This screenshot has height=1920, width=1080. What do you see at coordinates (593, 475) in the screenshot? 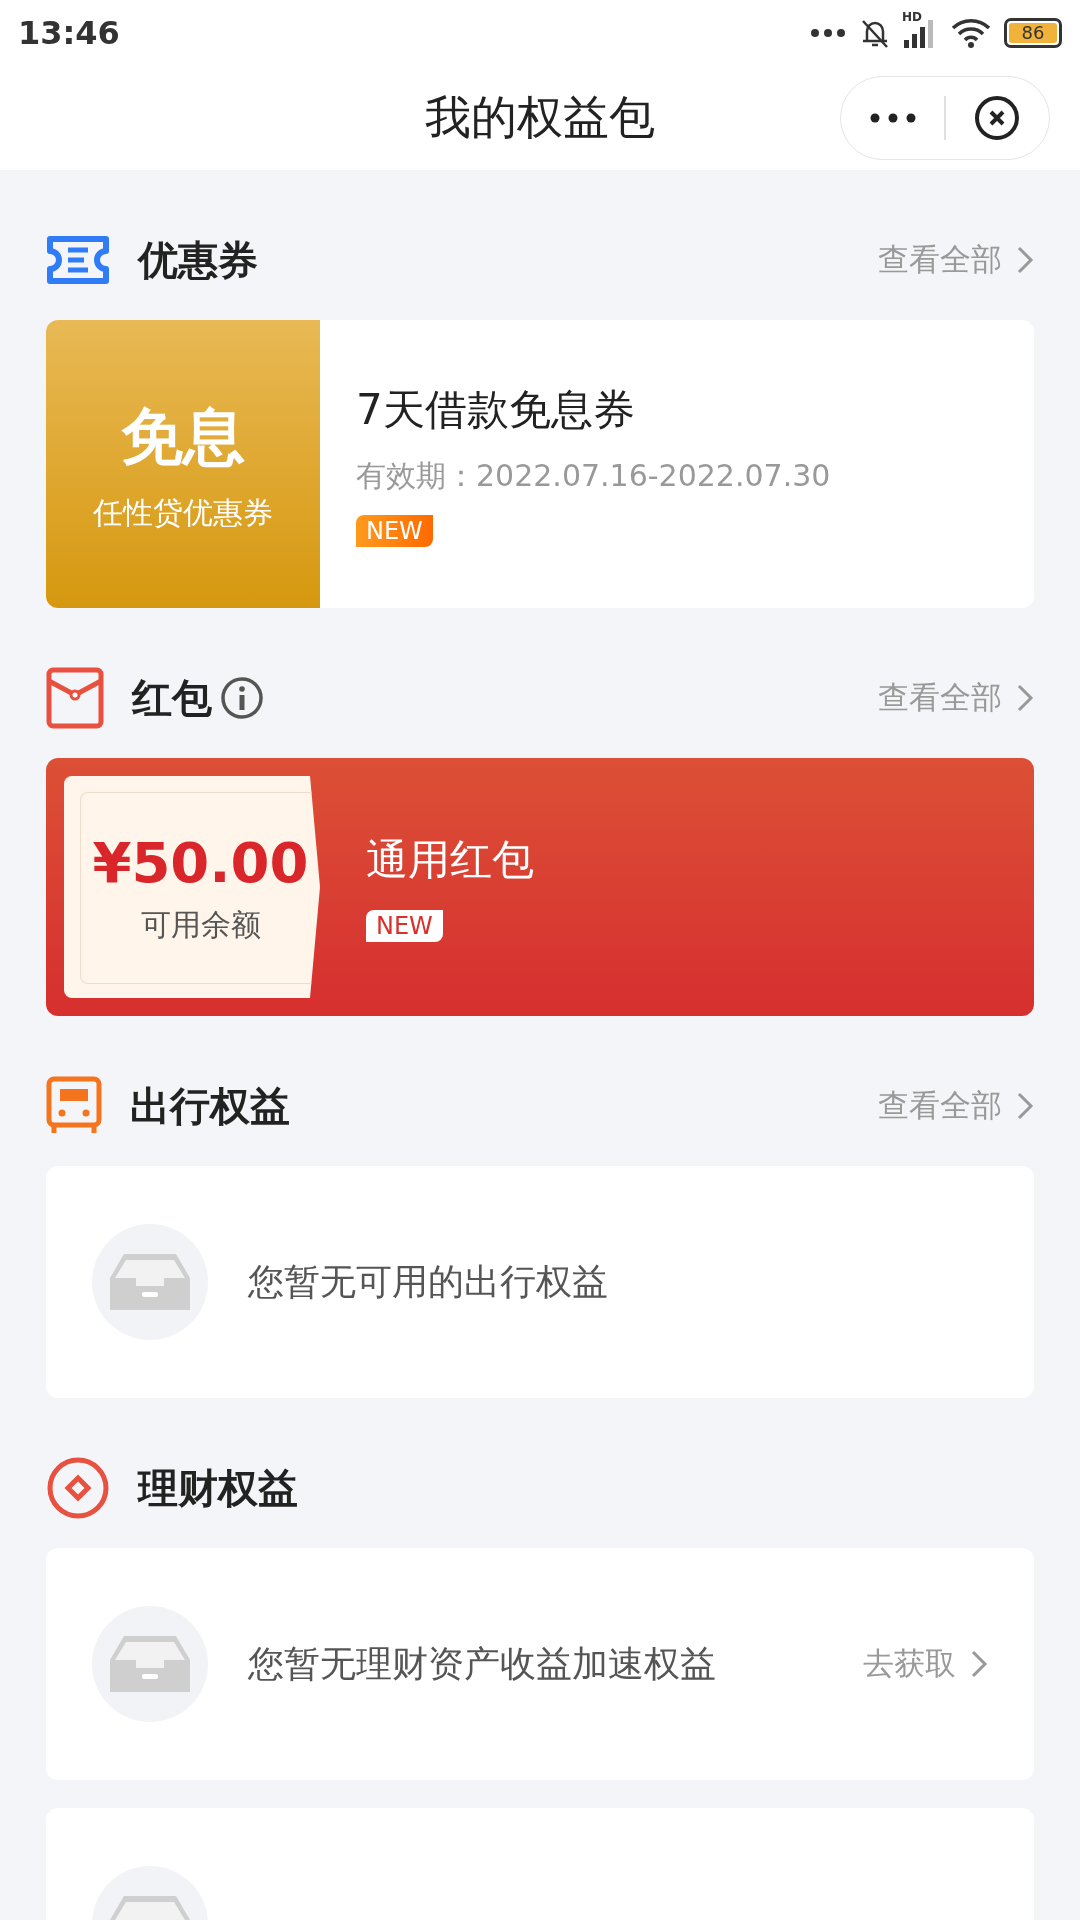
I see `coupon-validity: 有效期：2022.07.16-2022.07.30` at bounding box center [593, 475].